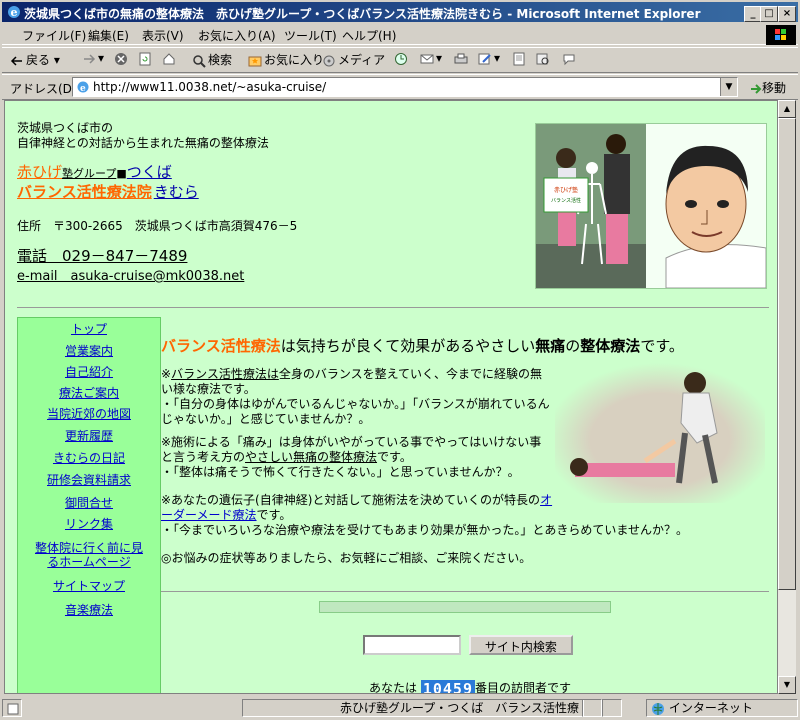  Describe the element at coordinates (146, 58) in the screenshot. I see `refresh-button` at that location.